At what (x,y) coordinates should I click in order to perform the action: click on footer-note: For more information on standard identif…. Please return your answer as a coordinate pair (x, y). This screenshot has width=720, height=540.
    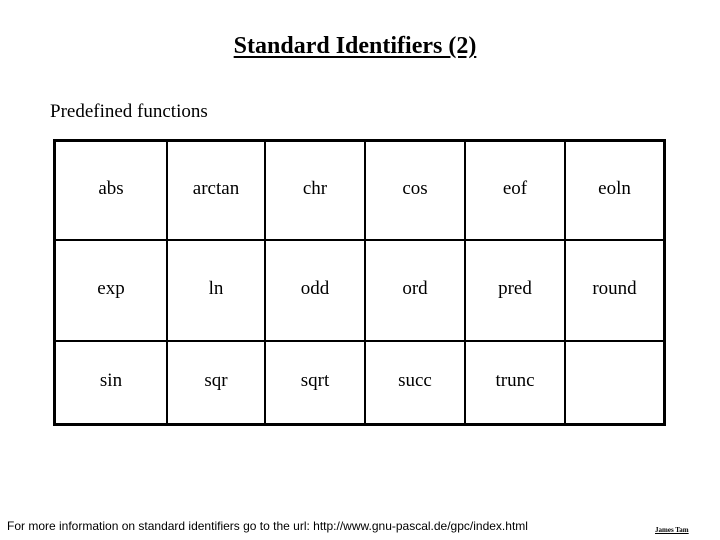
    Looking at the image, I should click on (267, 526).